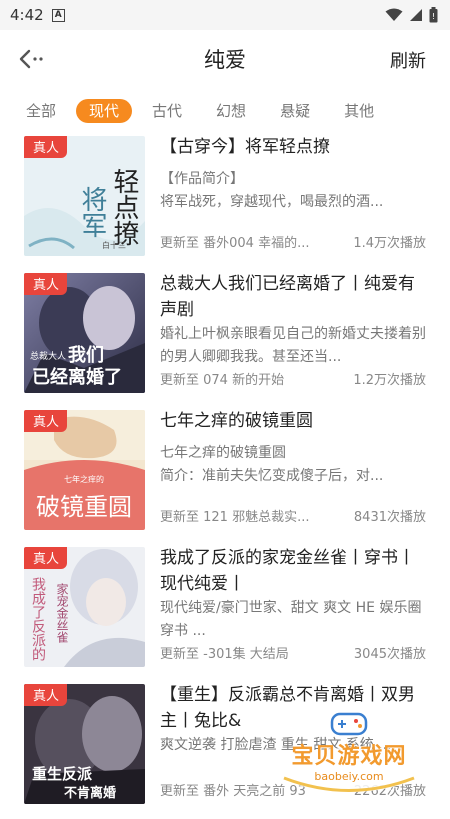 The height and width of the screenshot is (819, 450). I want to click on tab-modern: 现代, so click(104, 111).